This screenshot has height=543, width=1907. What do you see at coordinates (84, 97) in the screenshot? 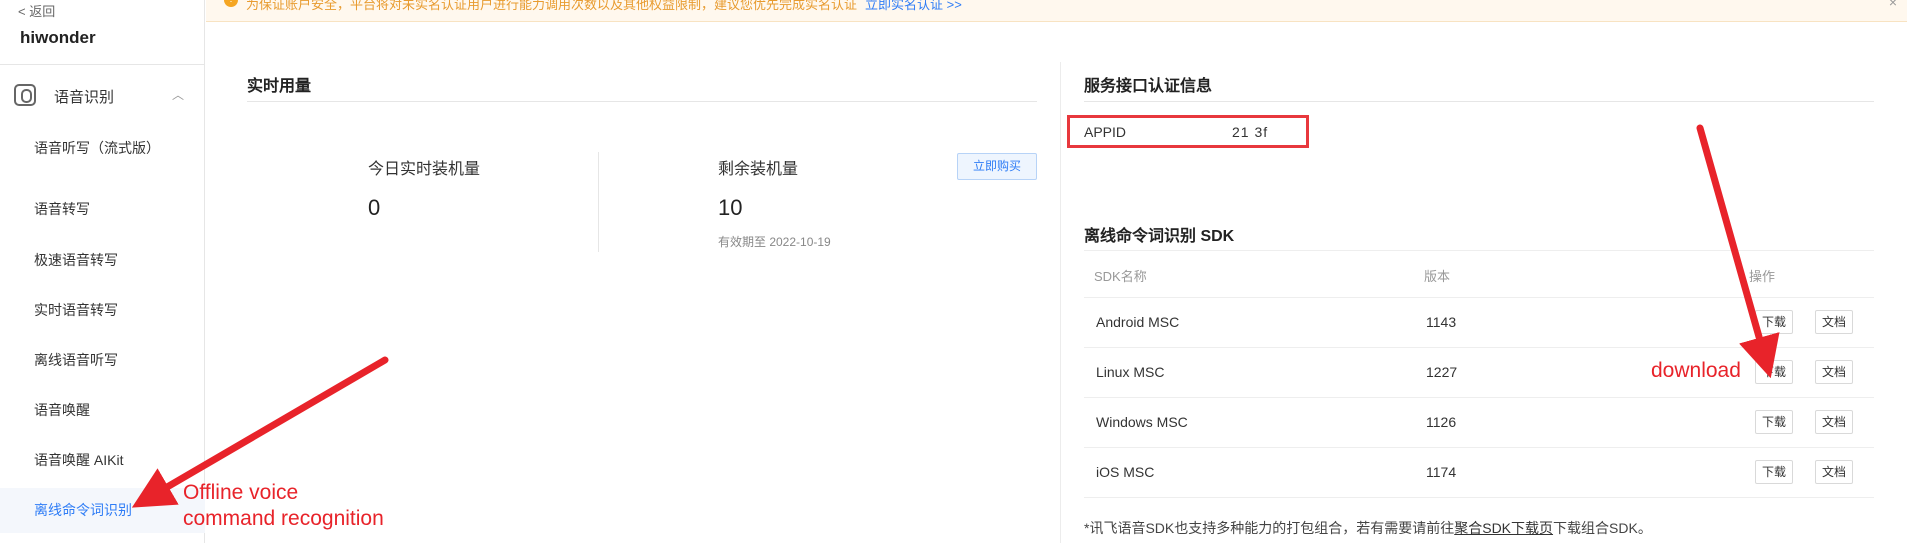
I see `sidebar-group-title: 语音识别` at bounding box center [84, 97].